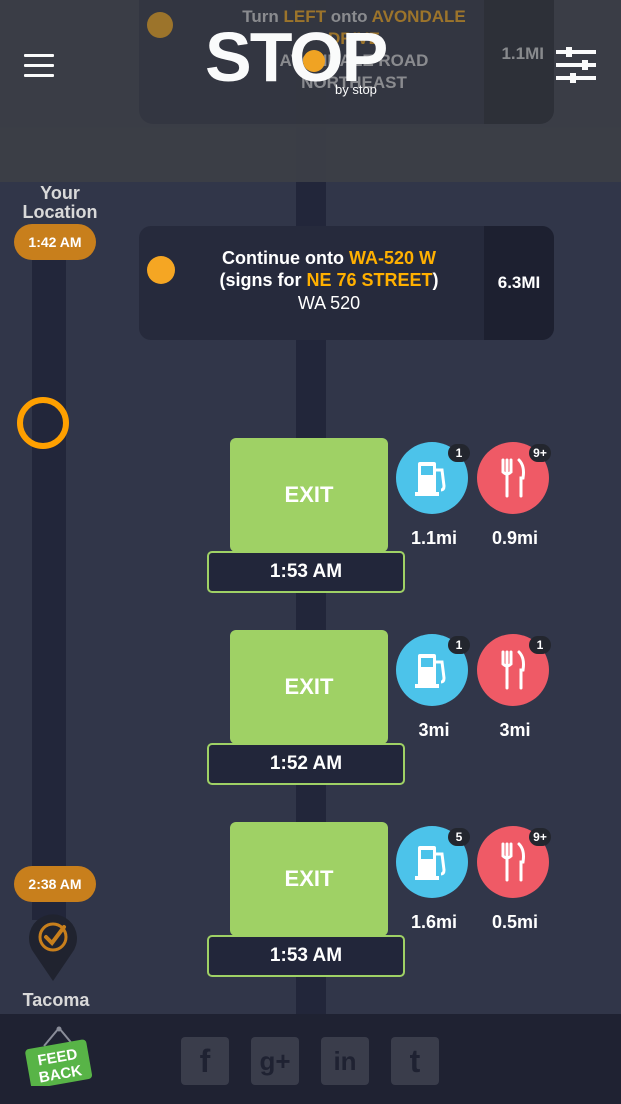  What do you see at coordinates (540, 645) in the screenshot?
I see `food-count-badge: 1` at bounding box center [540, 645].